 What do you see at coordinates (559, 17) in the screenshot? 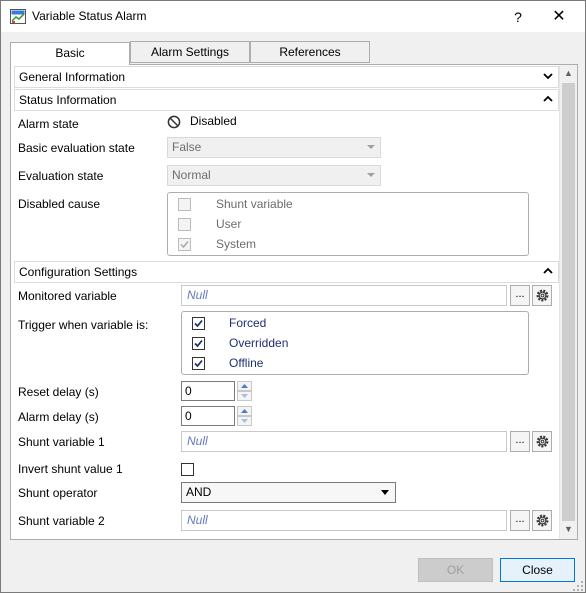
I see `close-window-button: ✕` at bounding box center [559, 17].